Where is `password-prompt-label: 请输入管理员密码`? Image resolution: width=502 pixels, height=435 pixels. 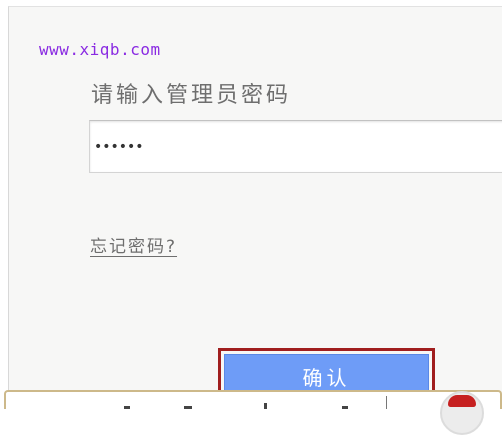
password-prompt-label: 请输入管理员密码 is located at coordinates (191, 95).